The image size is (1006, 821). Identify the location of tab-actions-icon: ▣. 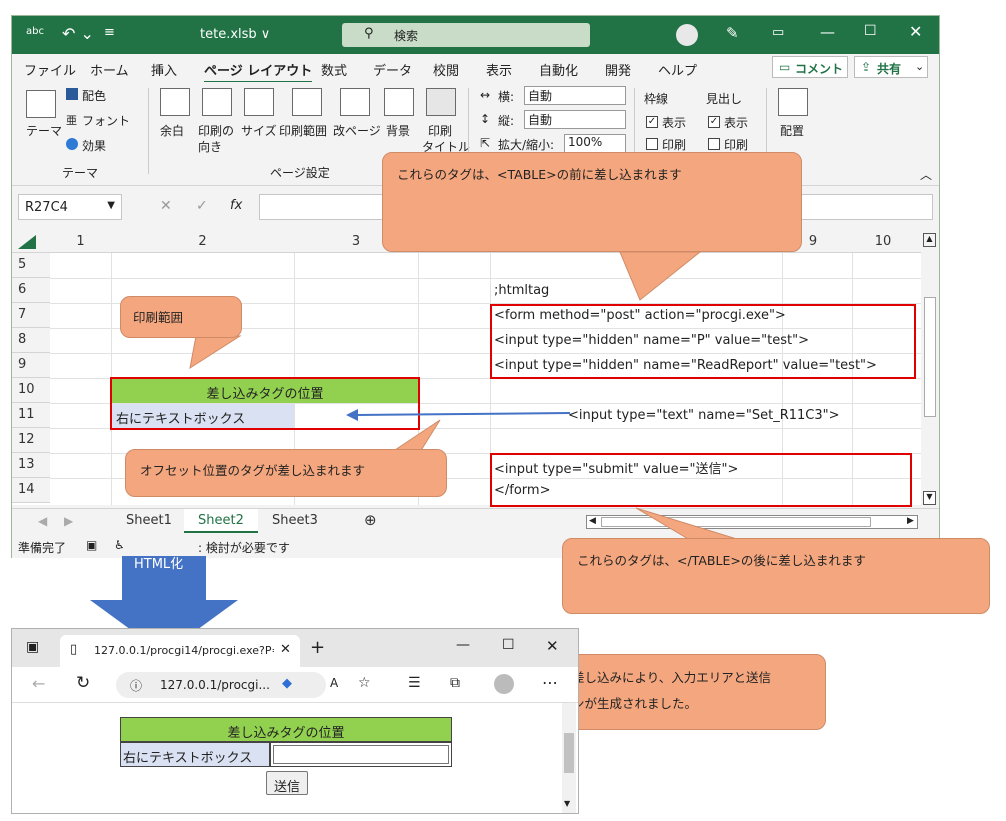
(32, 647).